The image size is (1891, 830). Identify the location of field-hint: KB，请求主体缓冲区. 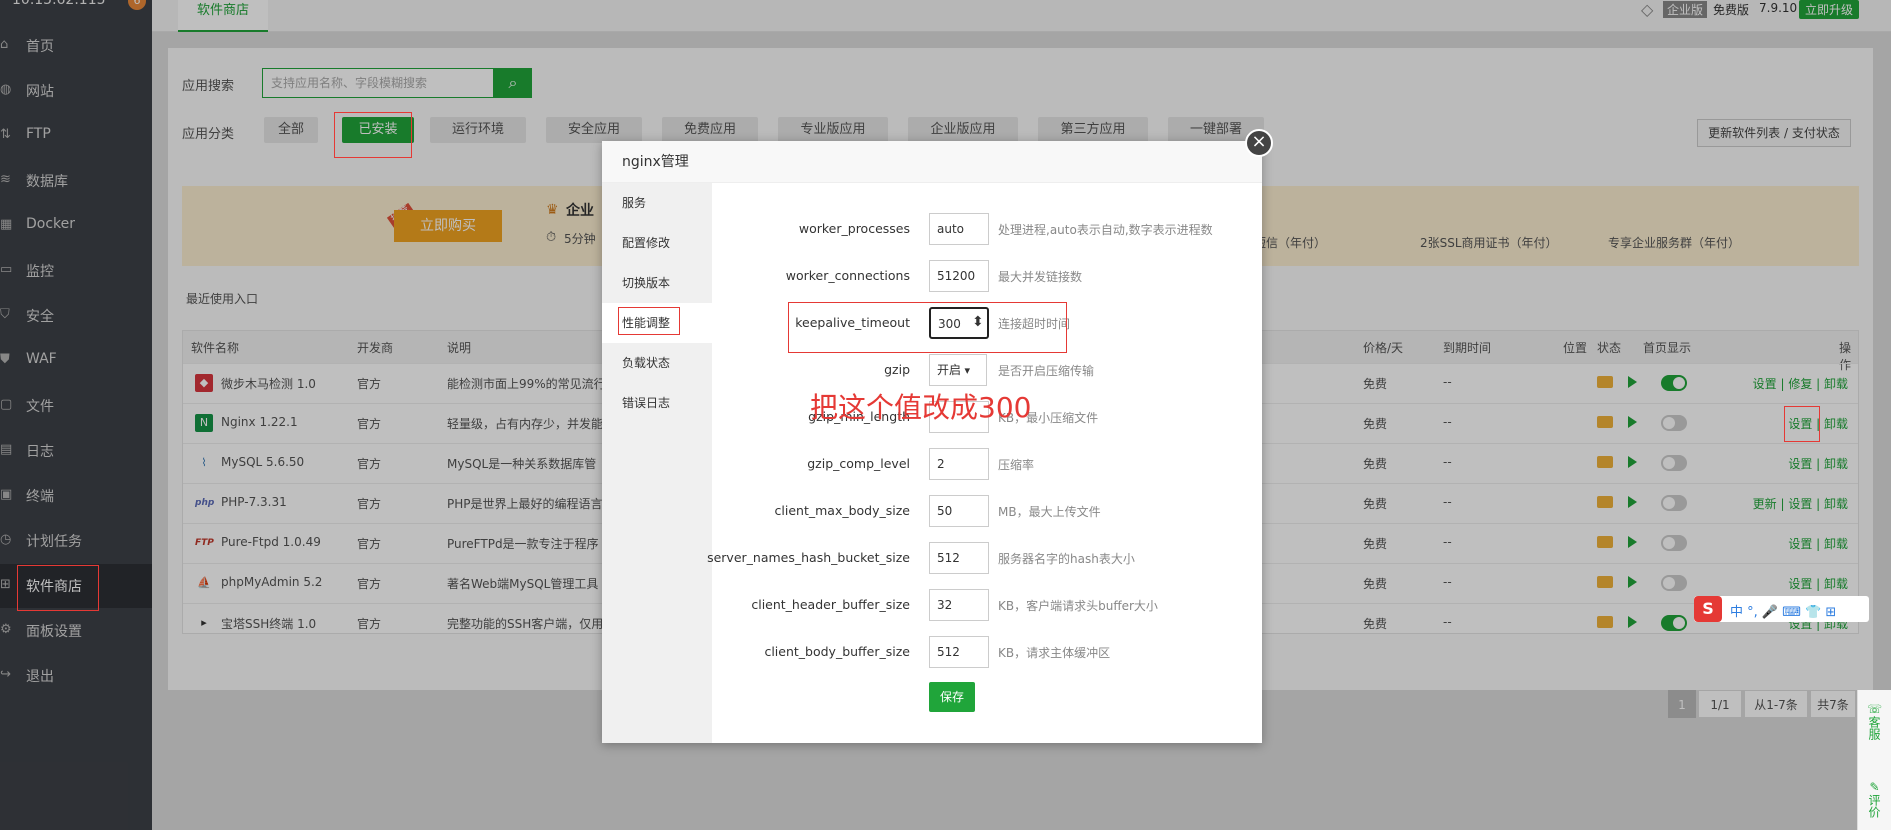
(1054, 653).